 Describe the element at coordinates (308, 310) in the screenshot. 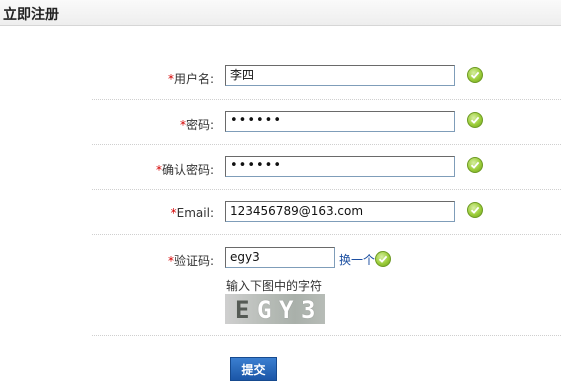

I see `captcha-char: 3` at that location.